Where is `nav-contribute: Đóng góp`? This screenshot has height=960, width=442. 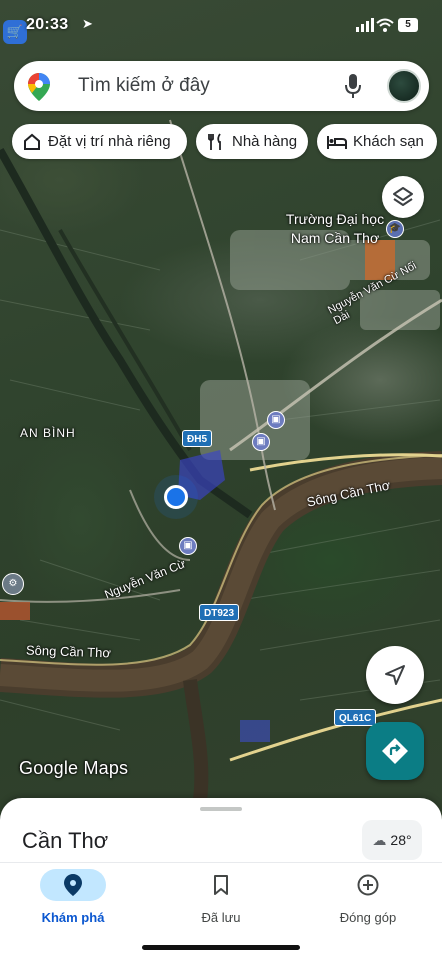 nav-contribute: Đóng góp is located at coordinates (368, 904).